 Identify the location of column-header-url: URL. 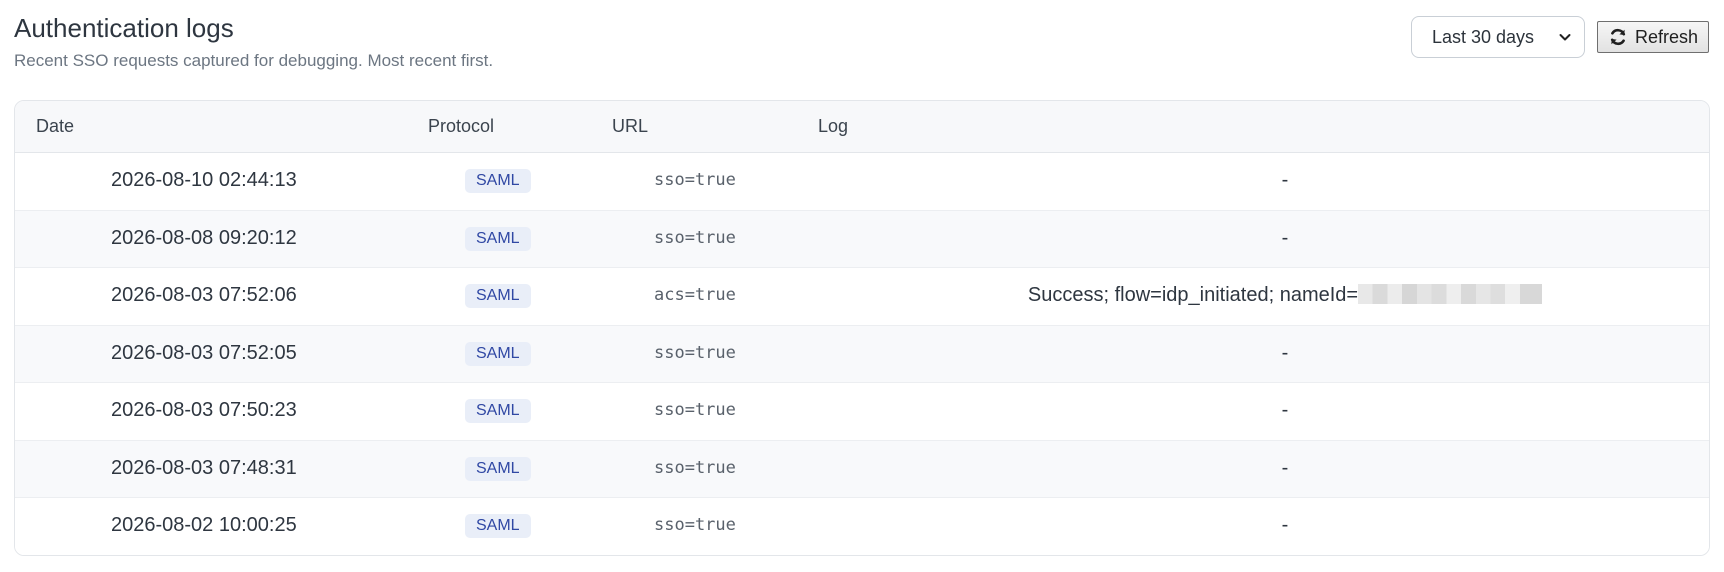
(630, 126).